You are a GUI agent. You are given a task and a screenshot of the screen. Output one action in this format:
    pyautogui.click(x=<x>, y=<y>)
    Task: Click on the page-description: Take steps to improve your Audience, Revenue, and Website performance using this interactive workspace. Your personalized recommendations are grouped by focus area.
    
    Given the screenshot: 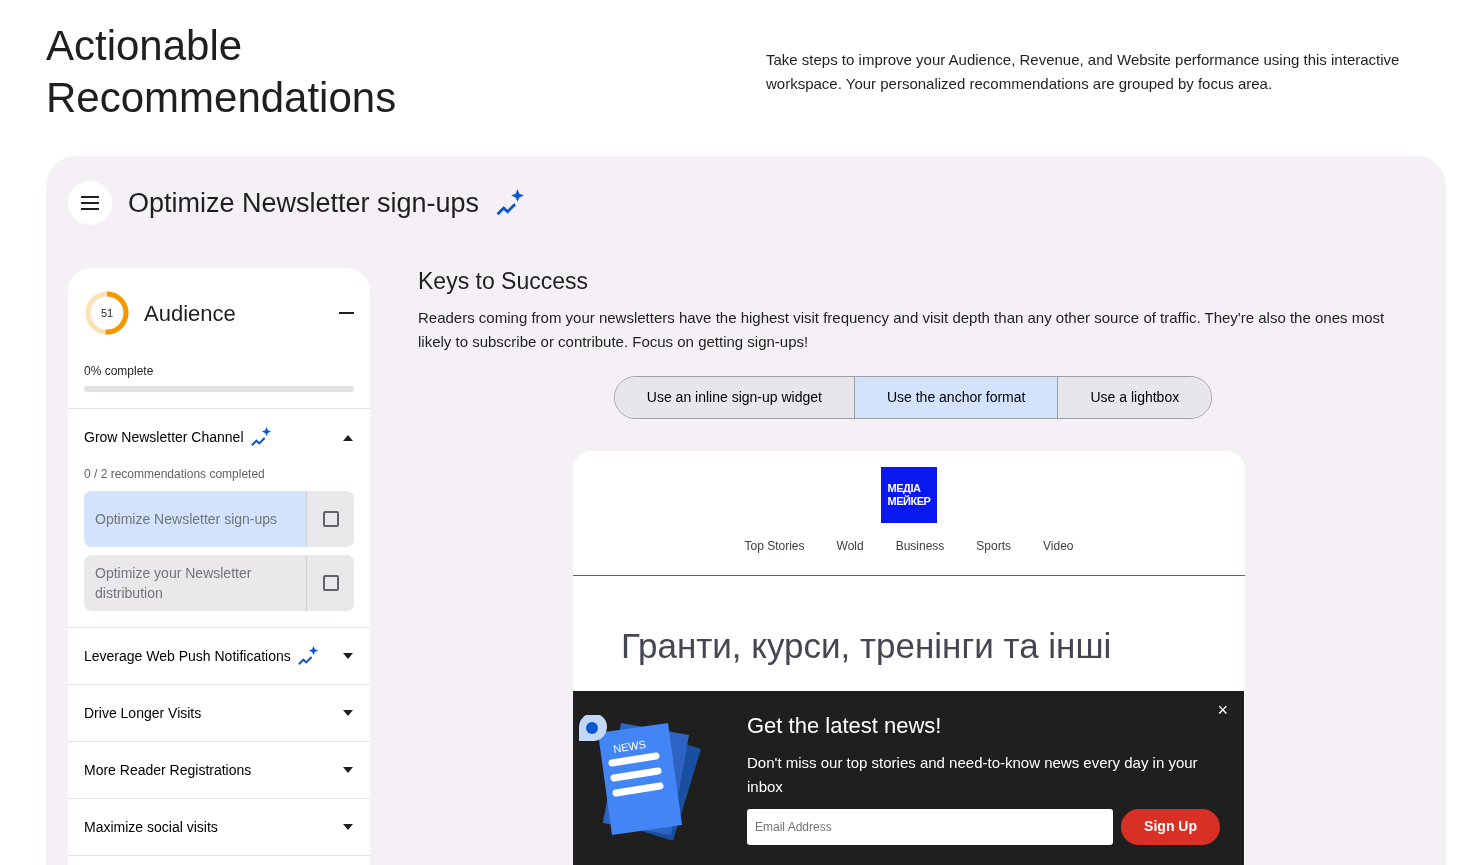 What is the action you would take?
    pyautogui.click(x=1083, y=72)
    